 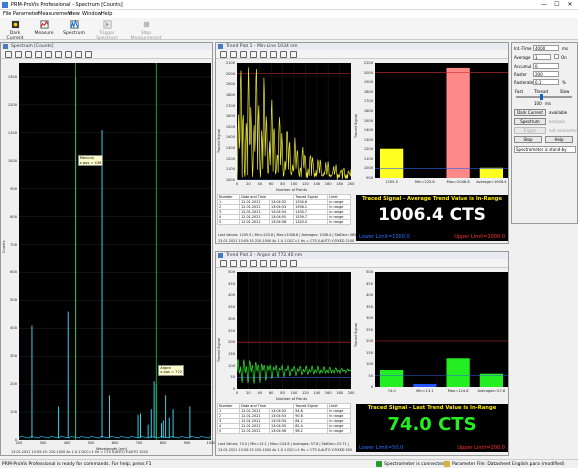 What do you see at coordinates (260, 184) in the screenshot?
I see `trend-1-x-tick: 40` at bounding box center [260, 184].